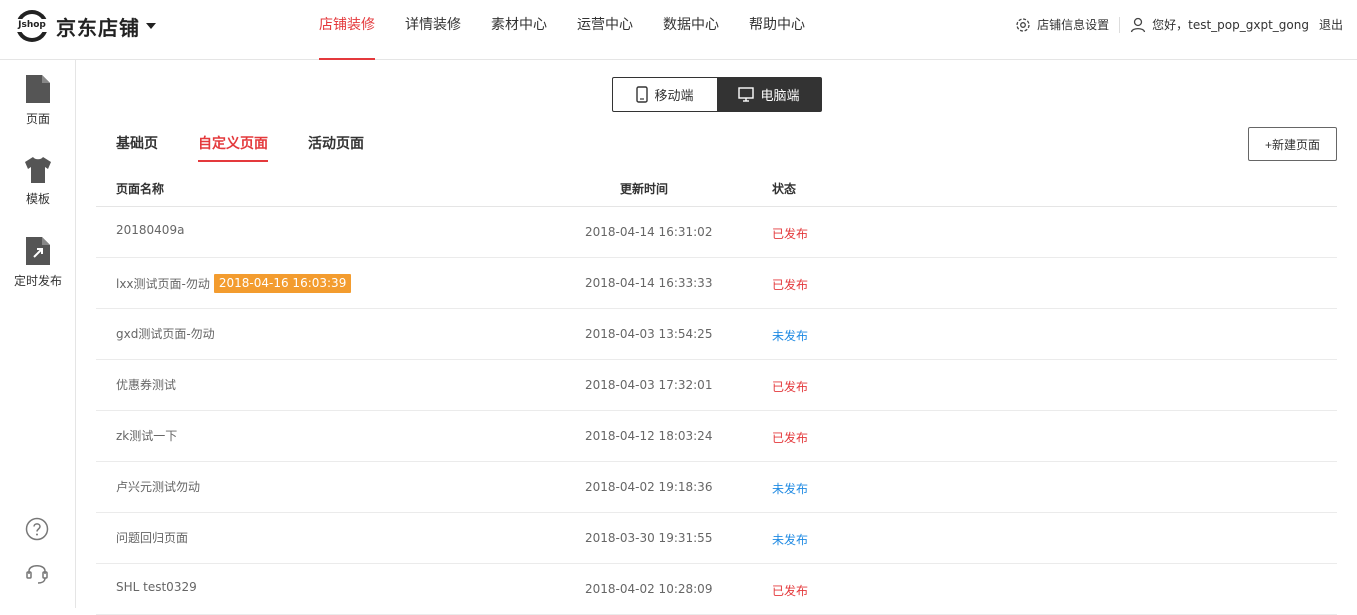 This screenshot has height=615, width=1357. What do you see at coordinates (336, 146) in the screenshot?
I see `tab-activity-pages: 活动页面` at bounding box center [336, 146].